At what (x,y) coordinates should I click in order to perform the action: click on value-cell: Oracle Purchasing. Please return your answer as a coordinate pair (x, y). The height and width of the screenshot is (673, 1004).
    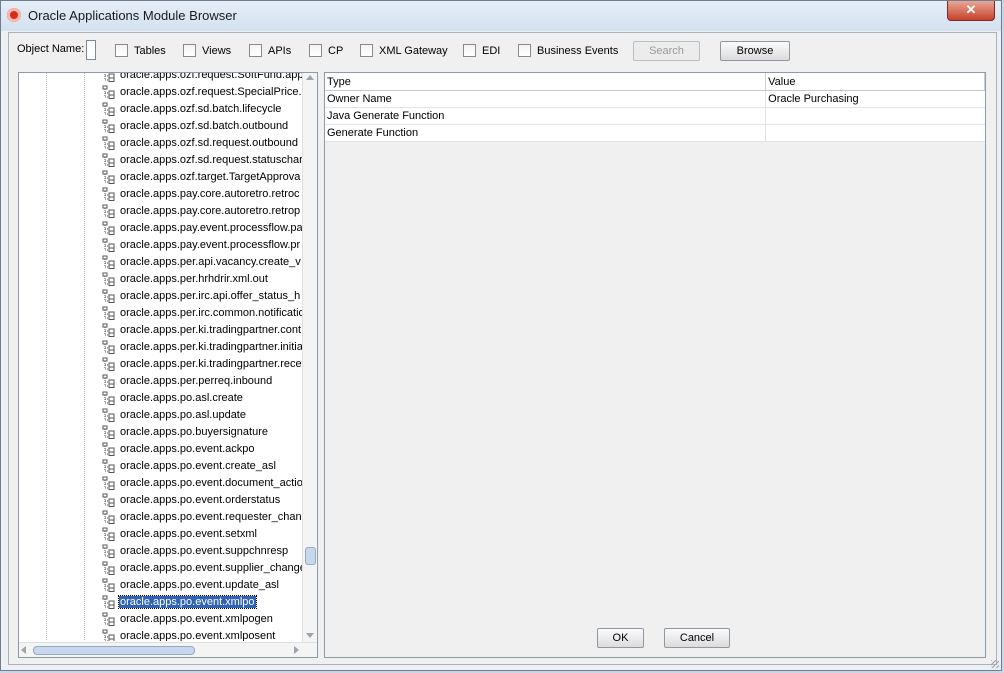
    Looking at the image, I should click on (875, 99).